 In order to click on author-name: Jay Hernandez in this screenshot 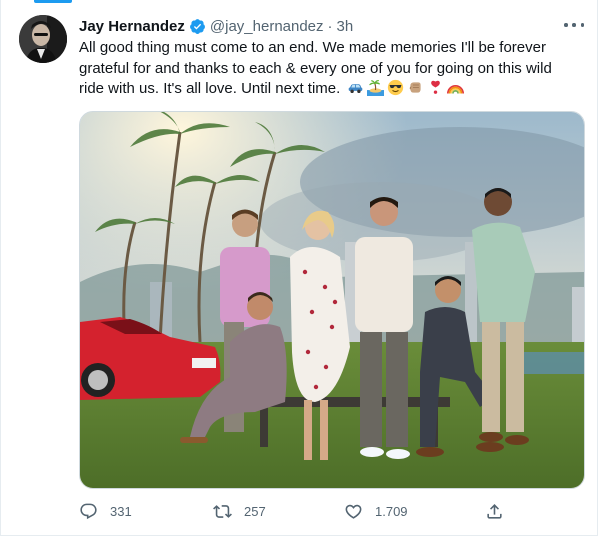, I will do `click(132, 26)`.